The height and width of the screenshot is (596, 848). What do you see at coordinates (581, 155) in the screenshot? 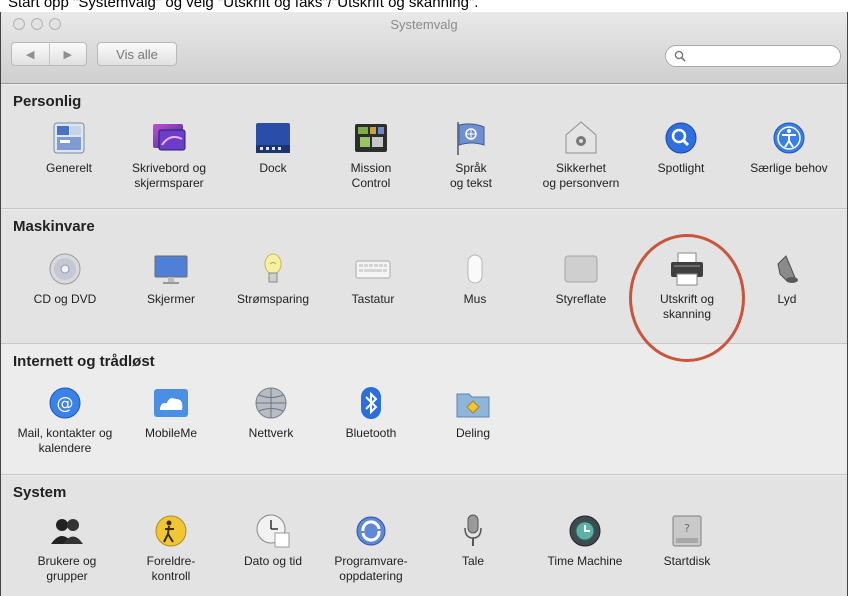
I see `pref-security: Sikkerhet og personvern` at bounding box center [581, 155].